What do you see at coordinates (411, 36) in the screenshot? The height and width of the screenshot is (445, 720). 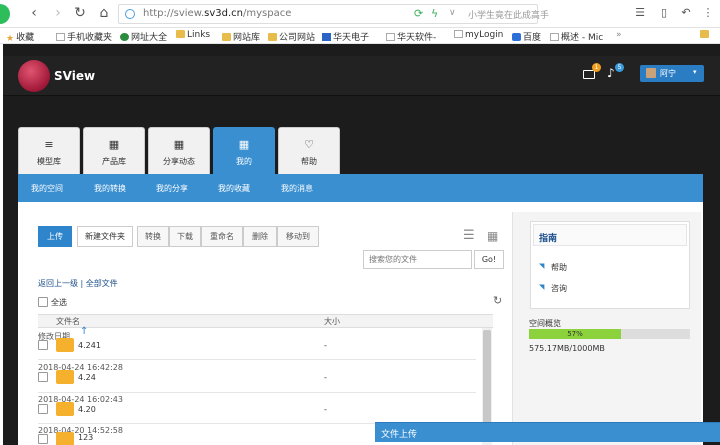 I see `bookmark-item: 华天软件-` at bounding box center [411, 36].